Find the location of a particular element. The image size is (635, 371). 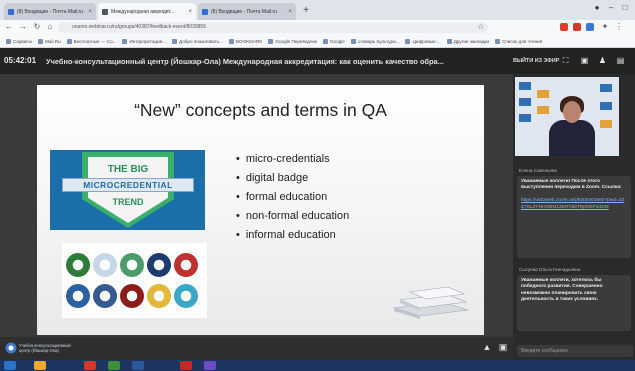

badge-text-bottom: TREND is located at coordinates (128, 202).